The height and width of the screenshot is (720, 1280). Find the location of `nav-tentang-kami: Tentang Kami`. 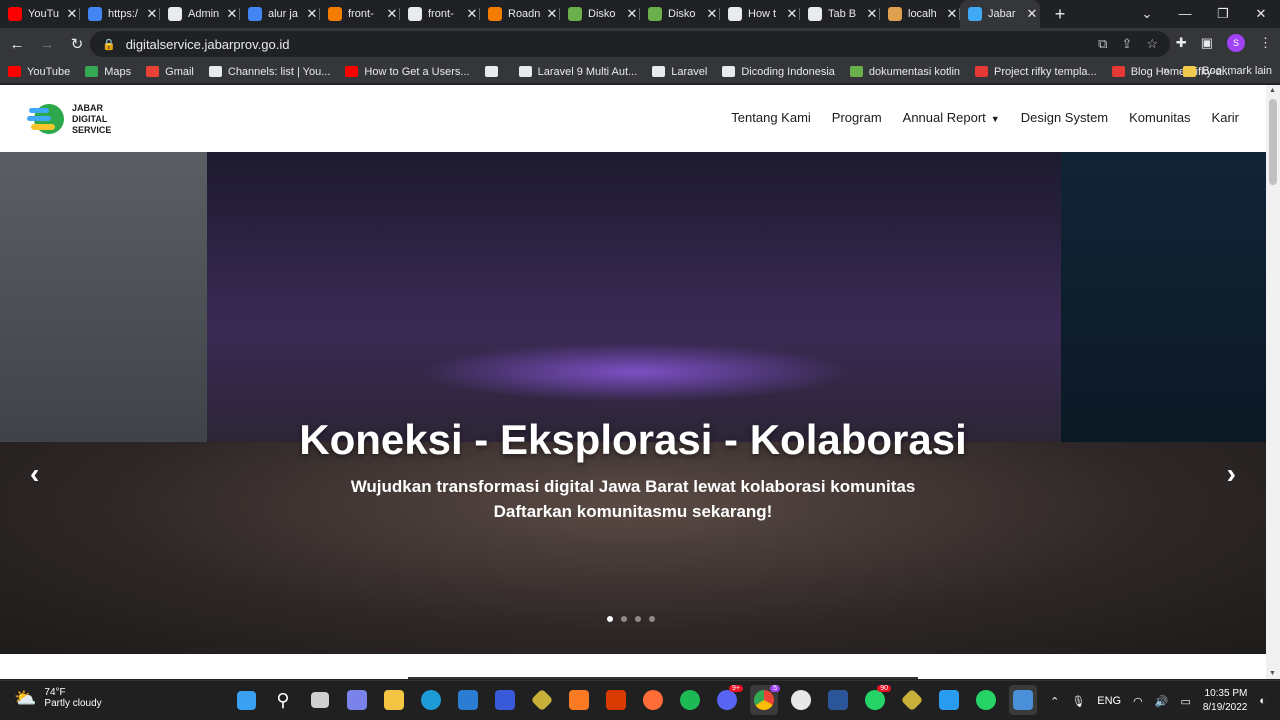

nav-tentang-kami: Tentang Kami is located at coordinates (771, 117).